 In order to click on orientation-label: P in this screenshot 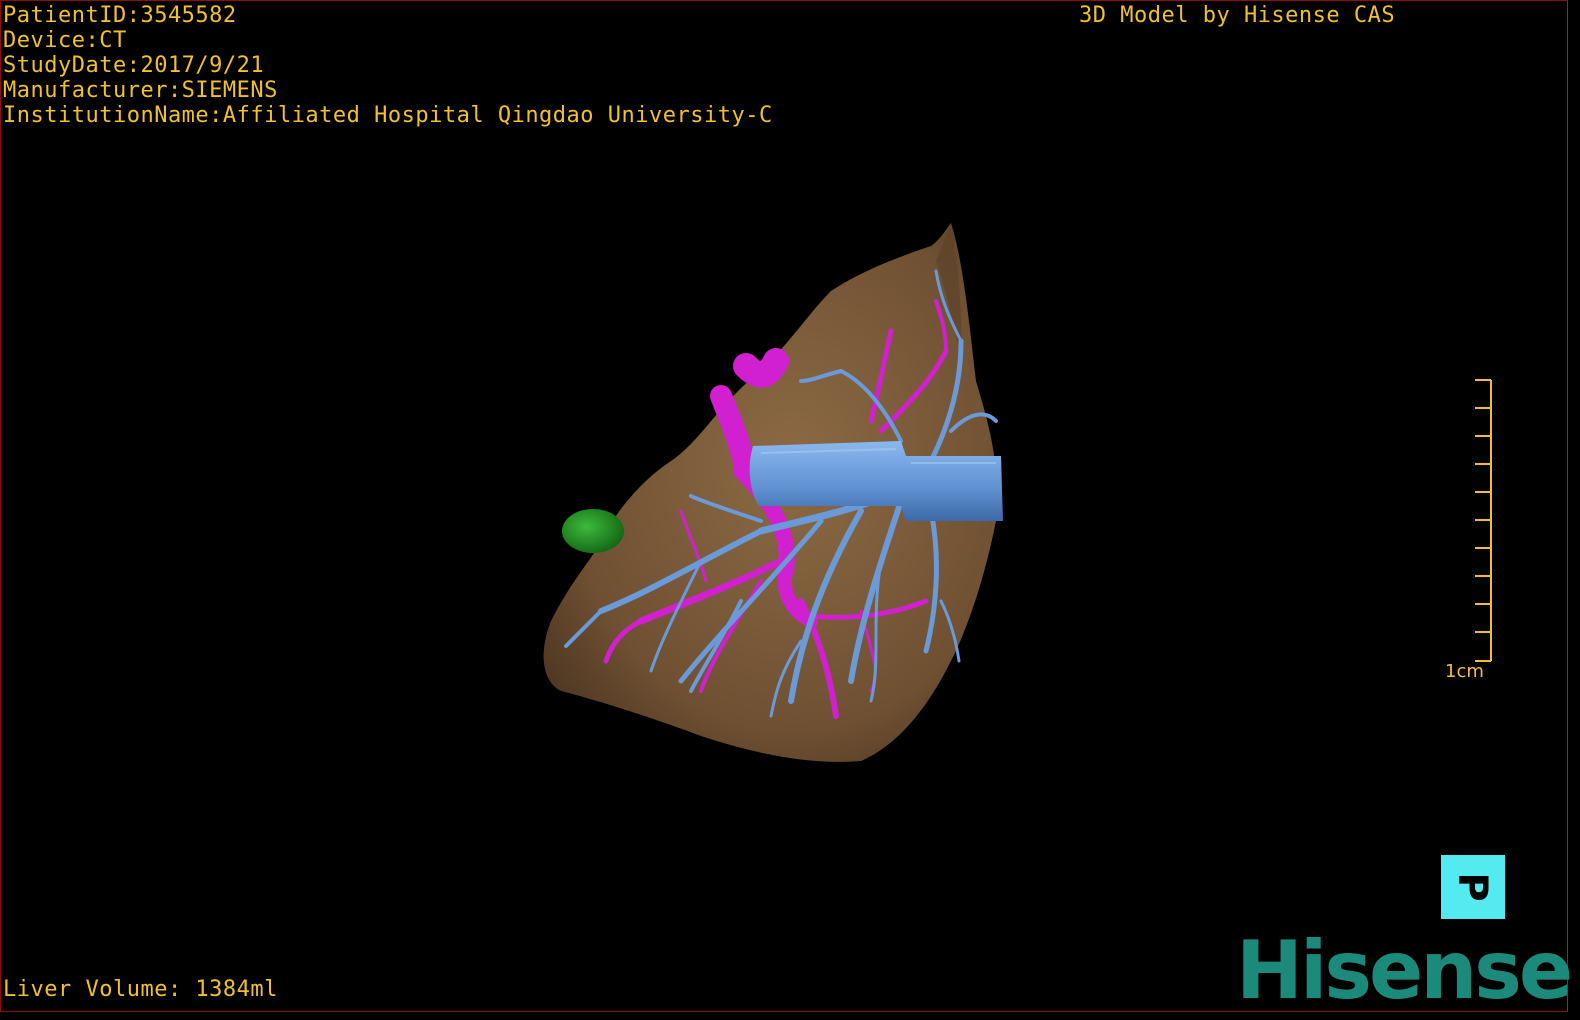, I will do `click(1472, 887)`.